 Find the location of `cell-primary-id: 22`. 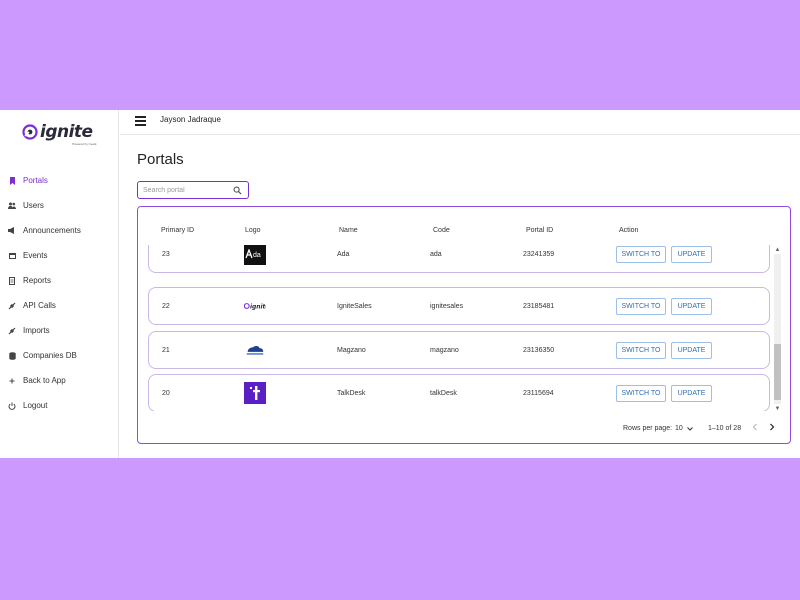

cell-primary-id: 22 is located at coordinates (166, 306).